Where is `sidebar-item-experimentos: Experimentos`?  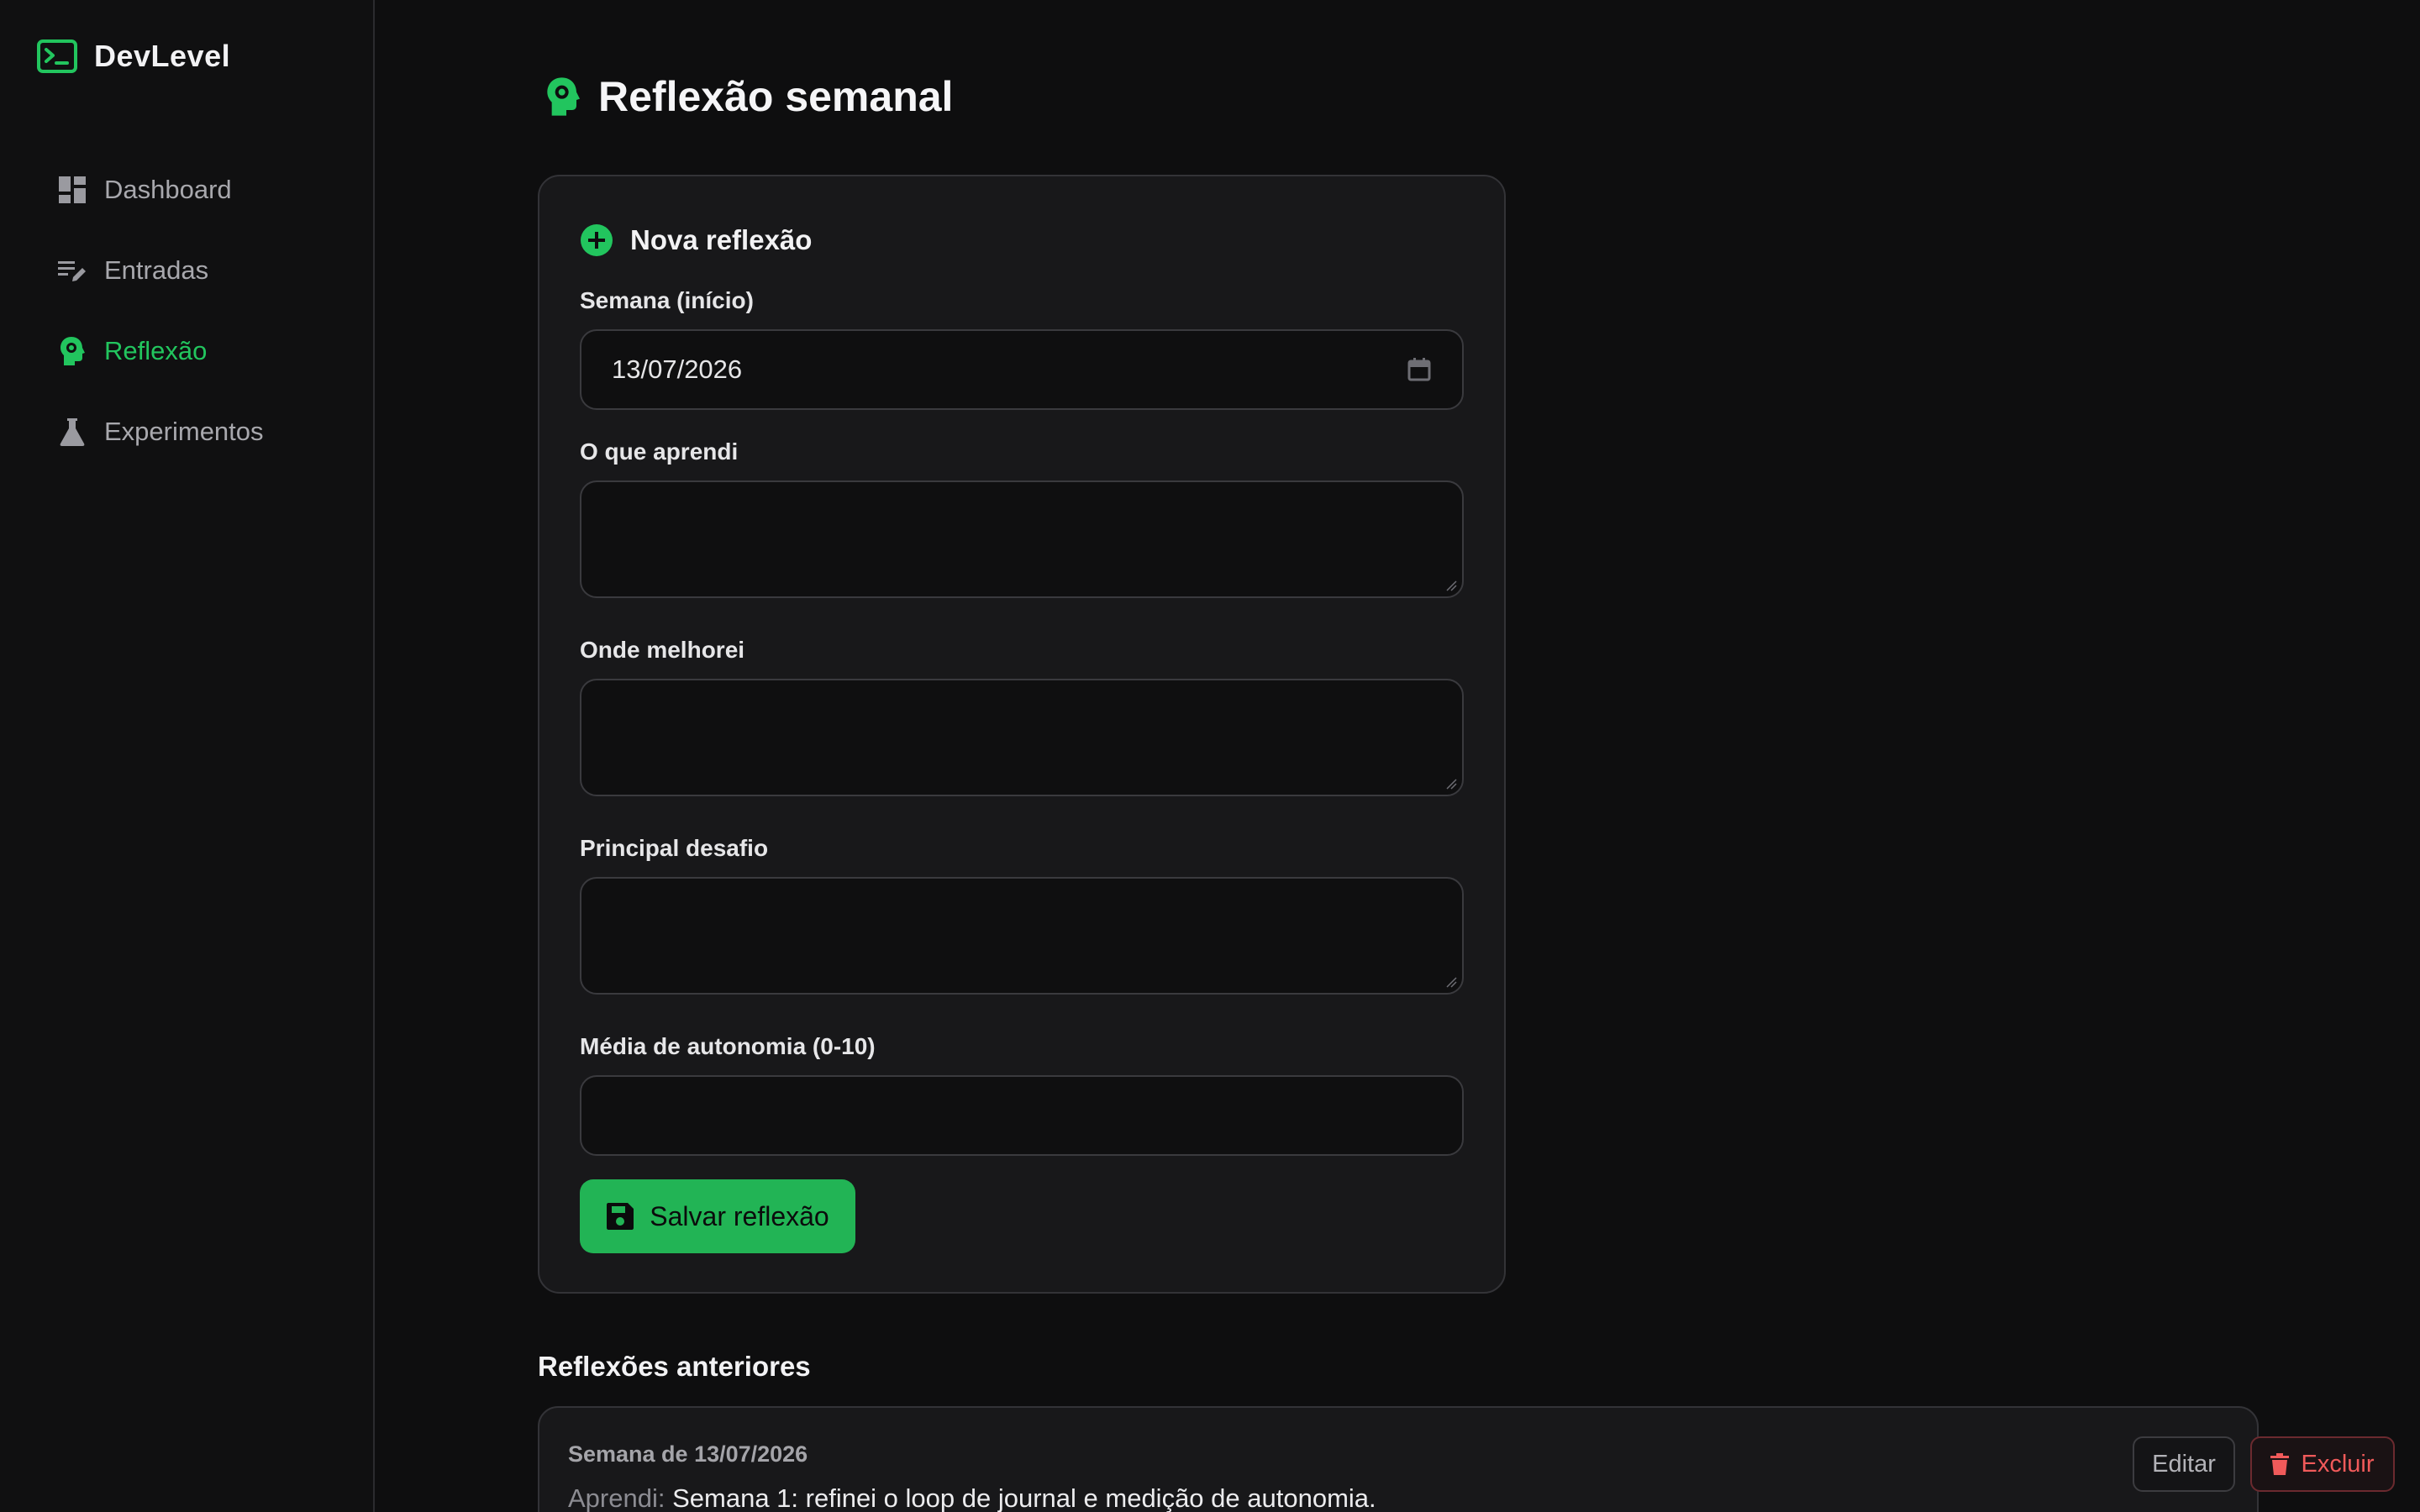
sidebar-item-experimentos: Experimentos is located at coordinates (206, 431).